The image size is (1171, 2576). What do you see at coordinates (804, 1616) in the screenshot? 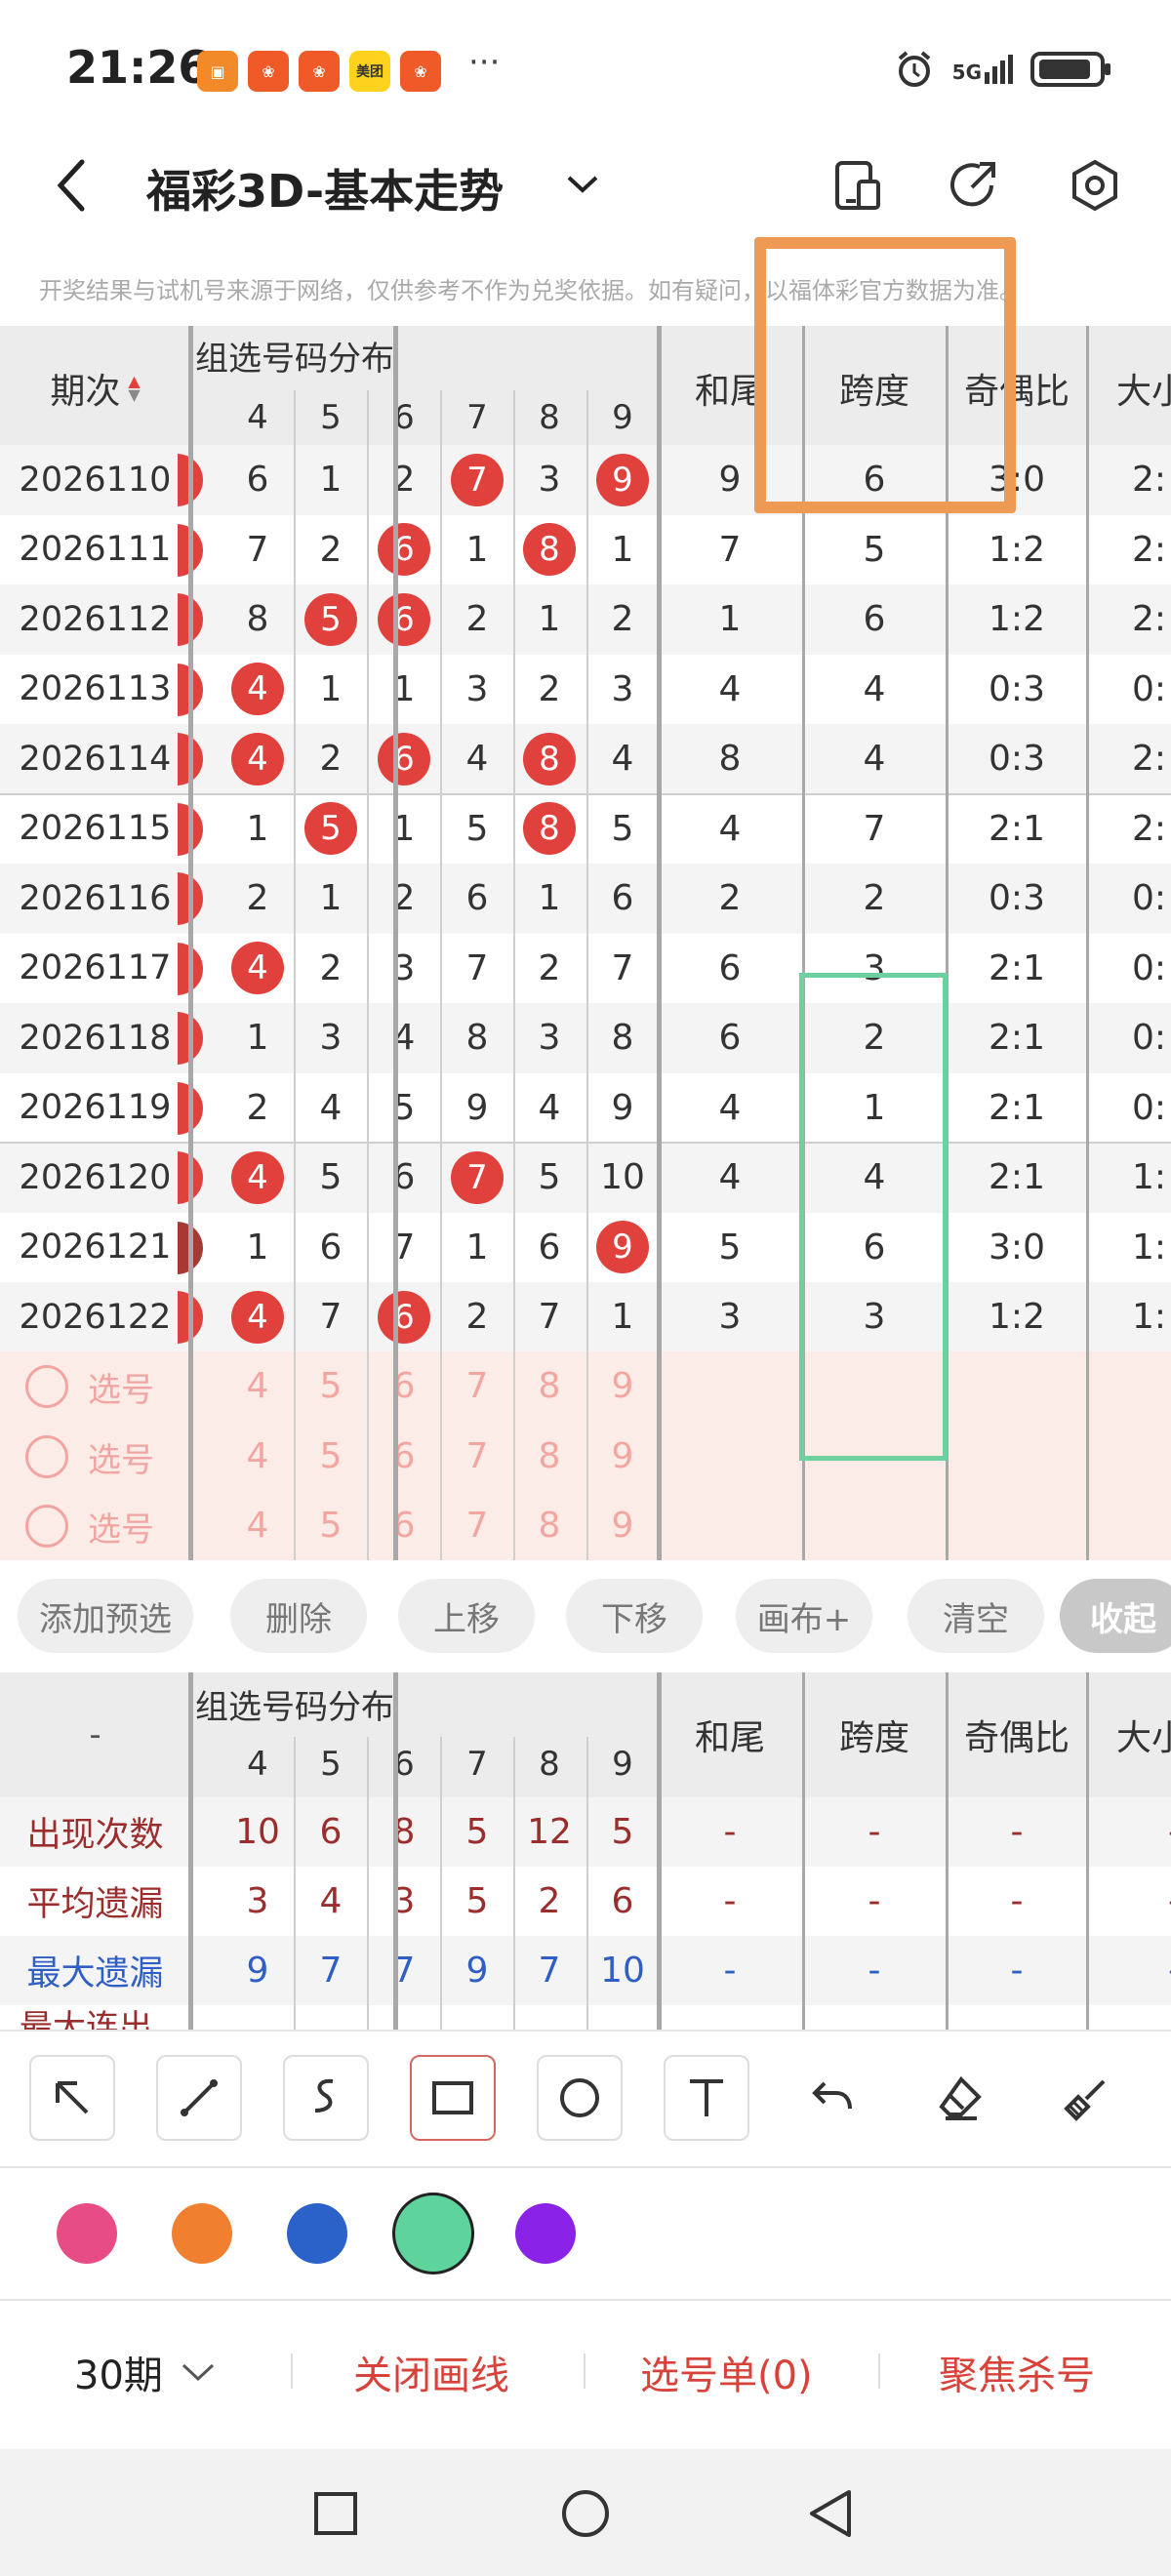
I see `toolbar-button-4: 画布+` at bounding box center [804, 1616].